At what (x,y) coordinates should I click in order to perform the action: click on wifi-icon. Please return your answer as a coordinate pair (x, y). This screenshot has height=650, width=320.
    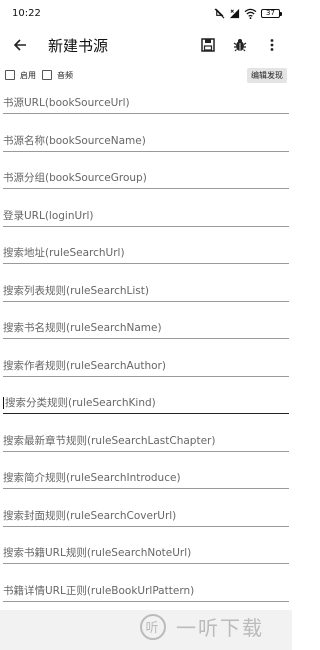
    Looking at the image, I should click on (250, 13).